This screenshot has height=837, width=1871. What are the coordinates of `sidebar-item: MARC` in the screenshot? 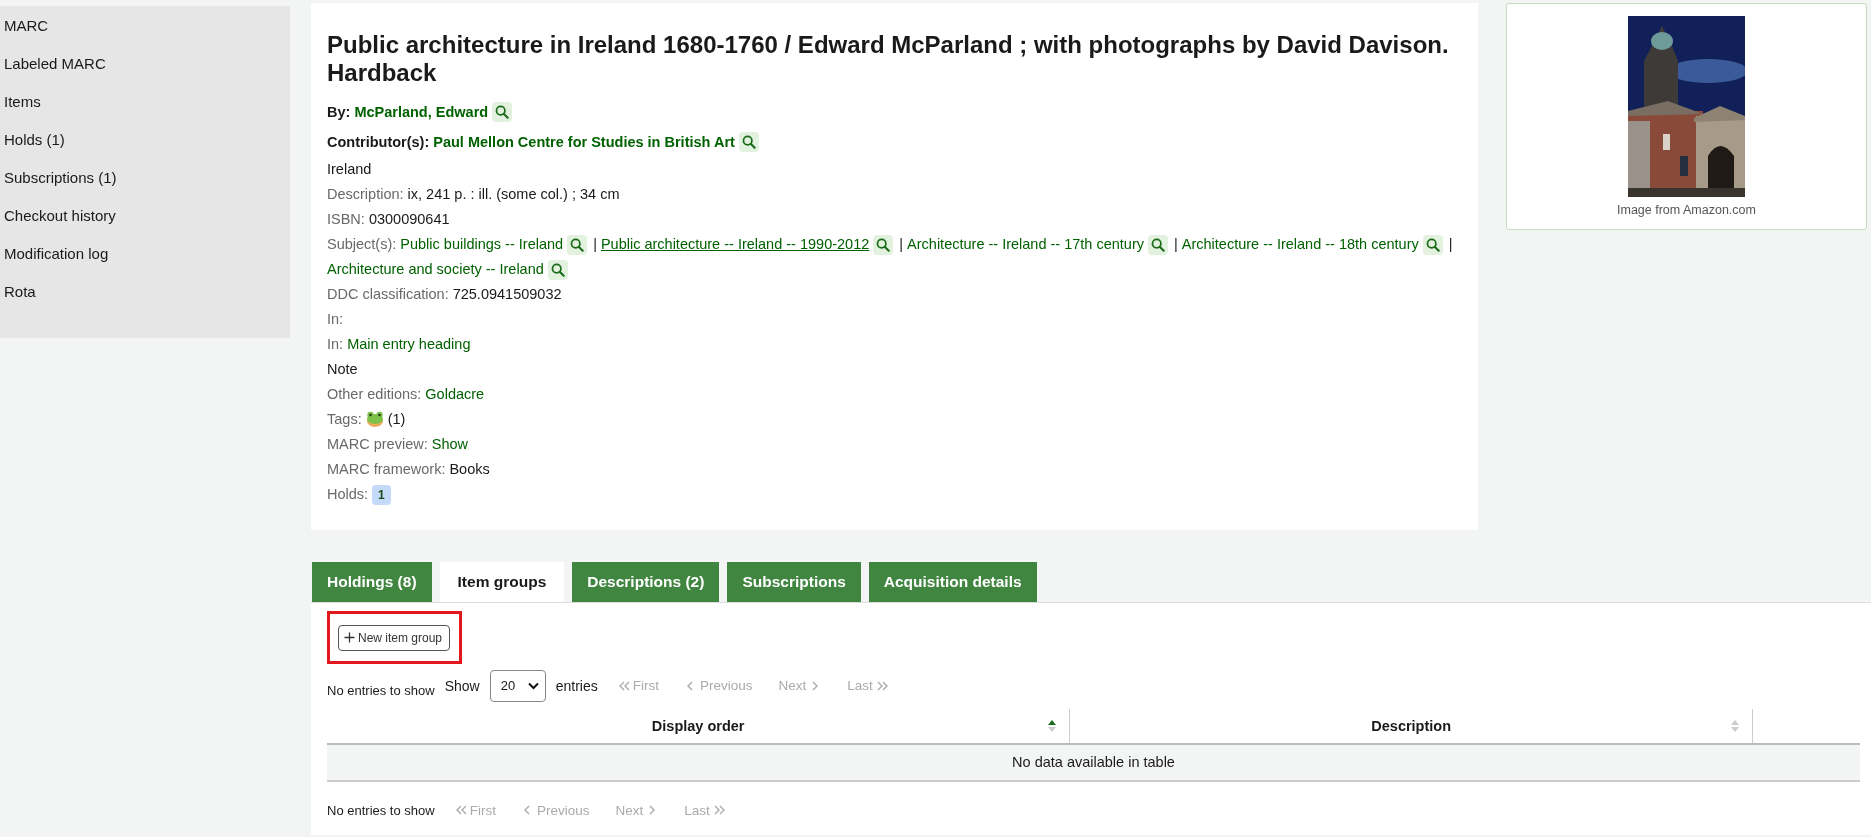 It's located at (26, 26).